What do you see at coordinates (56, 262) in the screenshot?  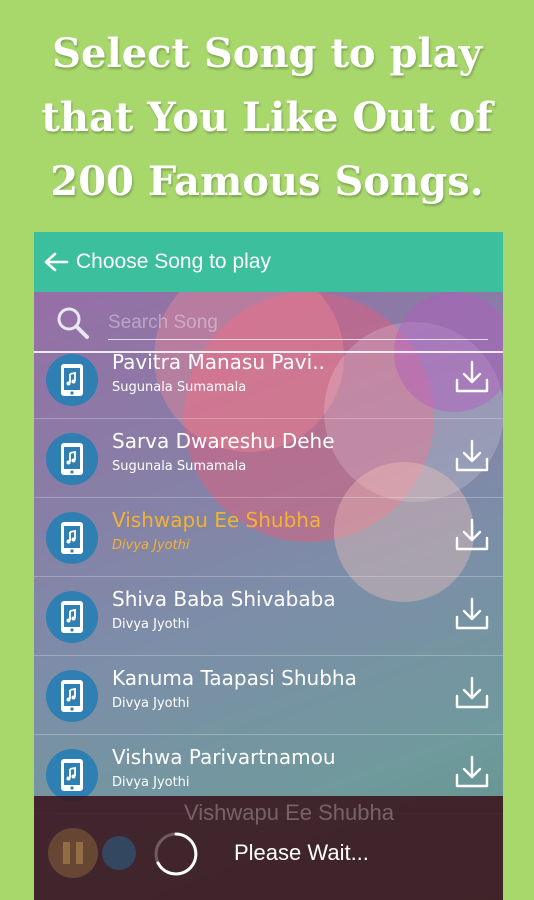 I see `arrow-left-icon` at bounding box center [56, 262].